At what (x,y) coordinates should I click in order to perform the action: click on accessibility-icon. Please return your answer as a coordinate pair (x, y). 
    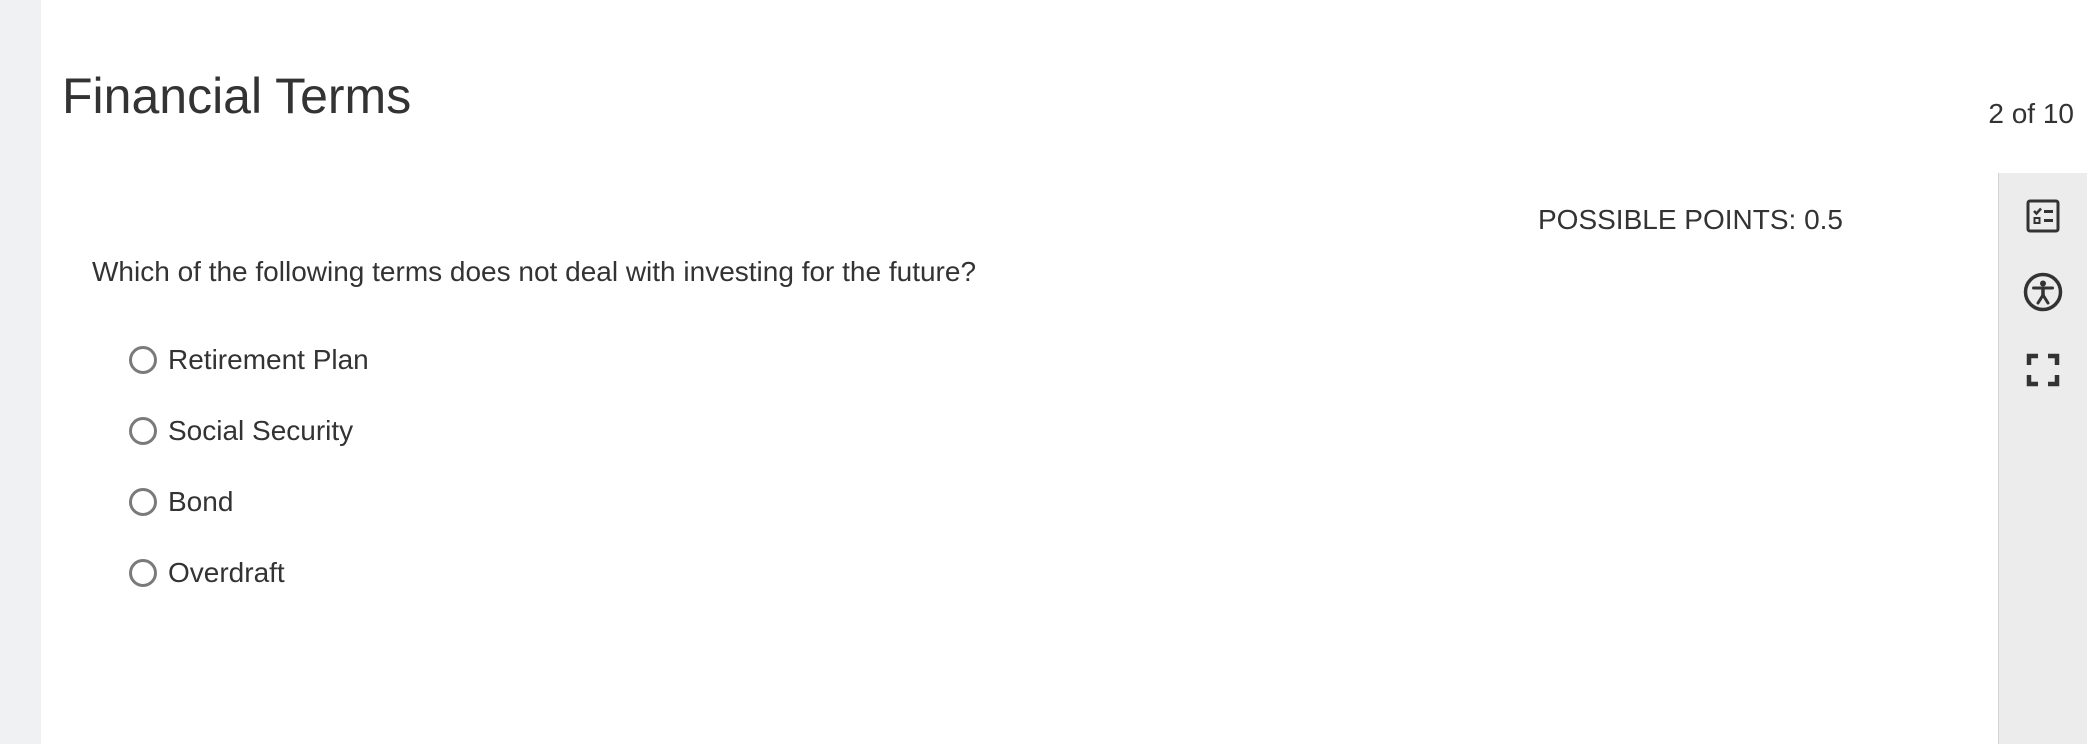
    Looking at the image, I should click on (2043, 292).